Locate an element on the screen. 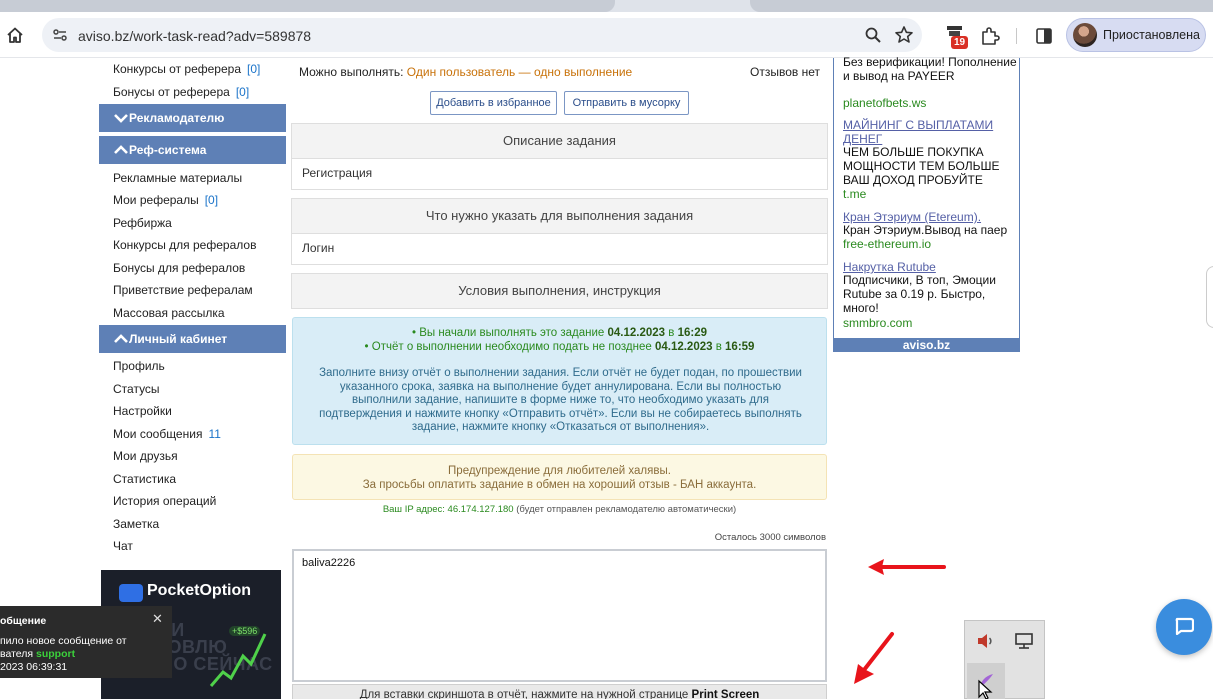 This screenshot has height=699, width=1213. sidebar-item-history: История операций is located at coordinates (164, 501).